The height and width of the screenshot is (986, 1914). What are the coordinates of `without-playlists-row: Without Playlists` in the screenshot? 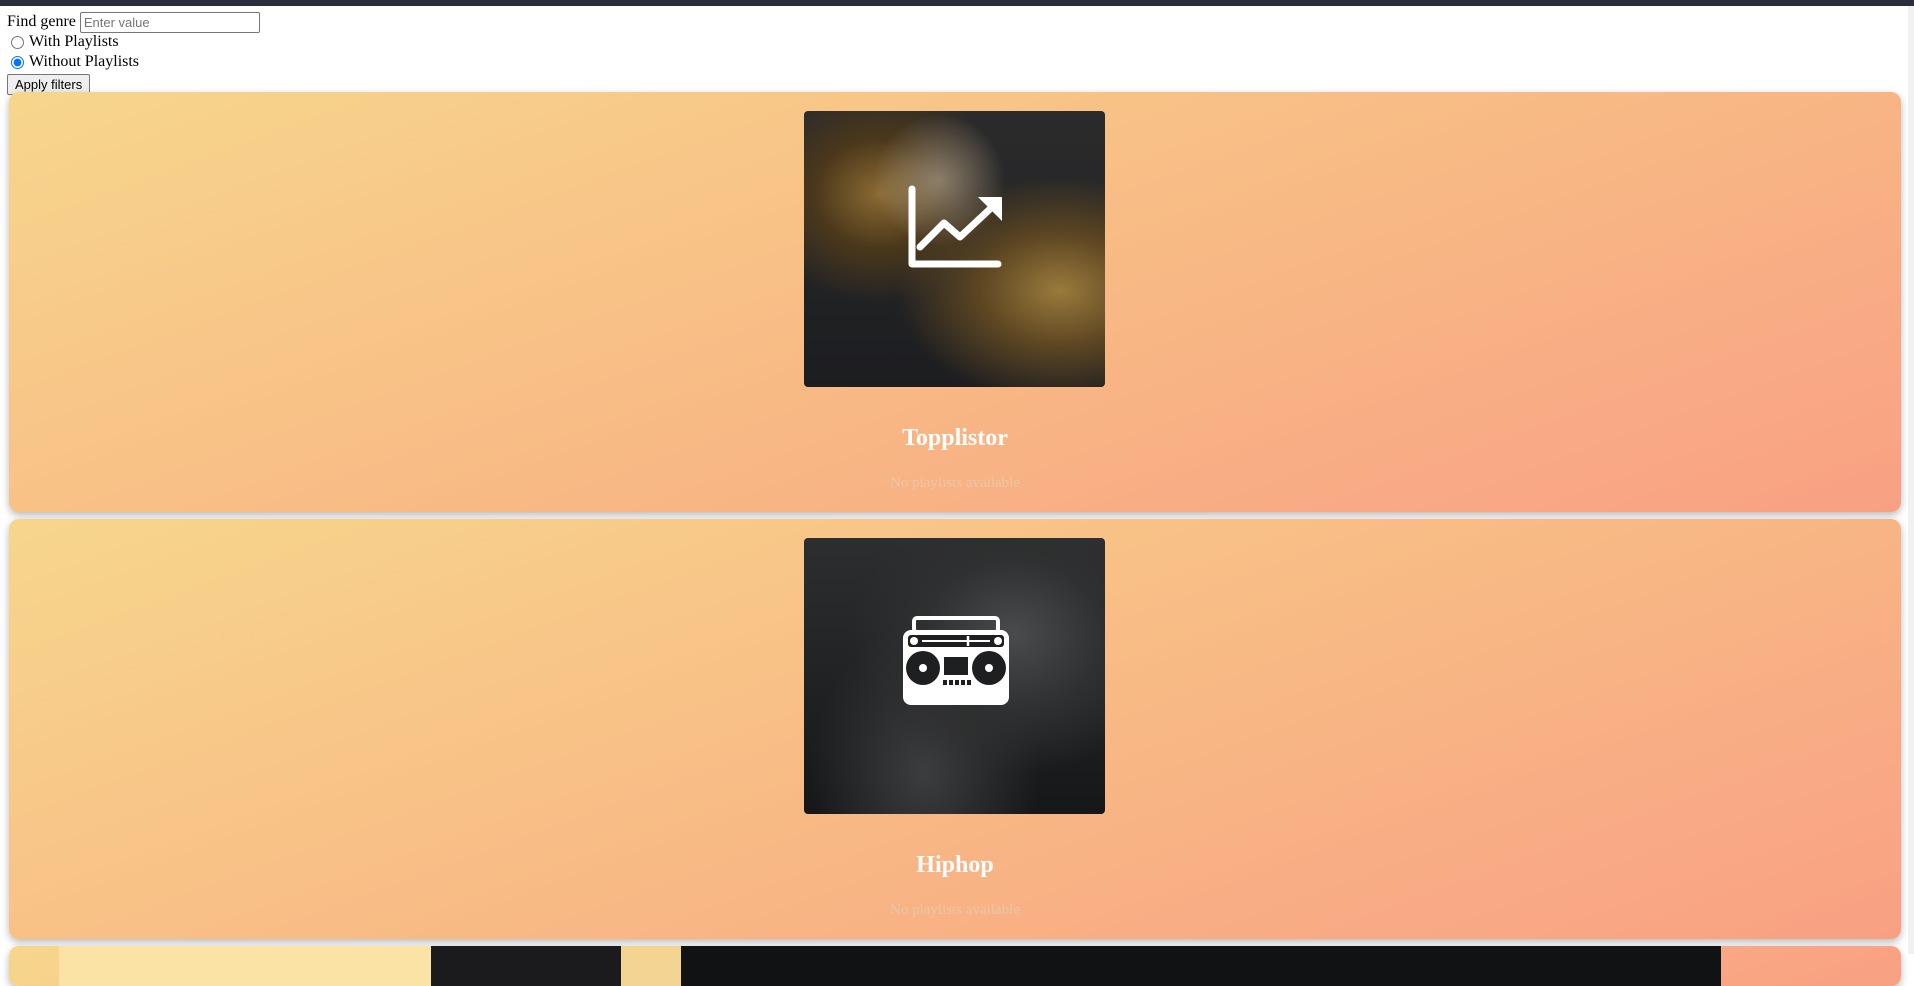 It's located at (133, 62).